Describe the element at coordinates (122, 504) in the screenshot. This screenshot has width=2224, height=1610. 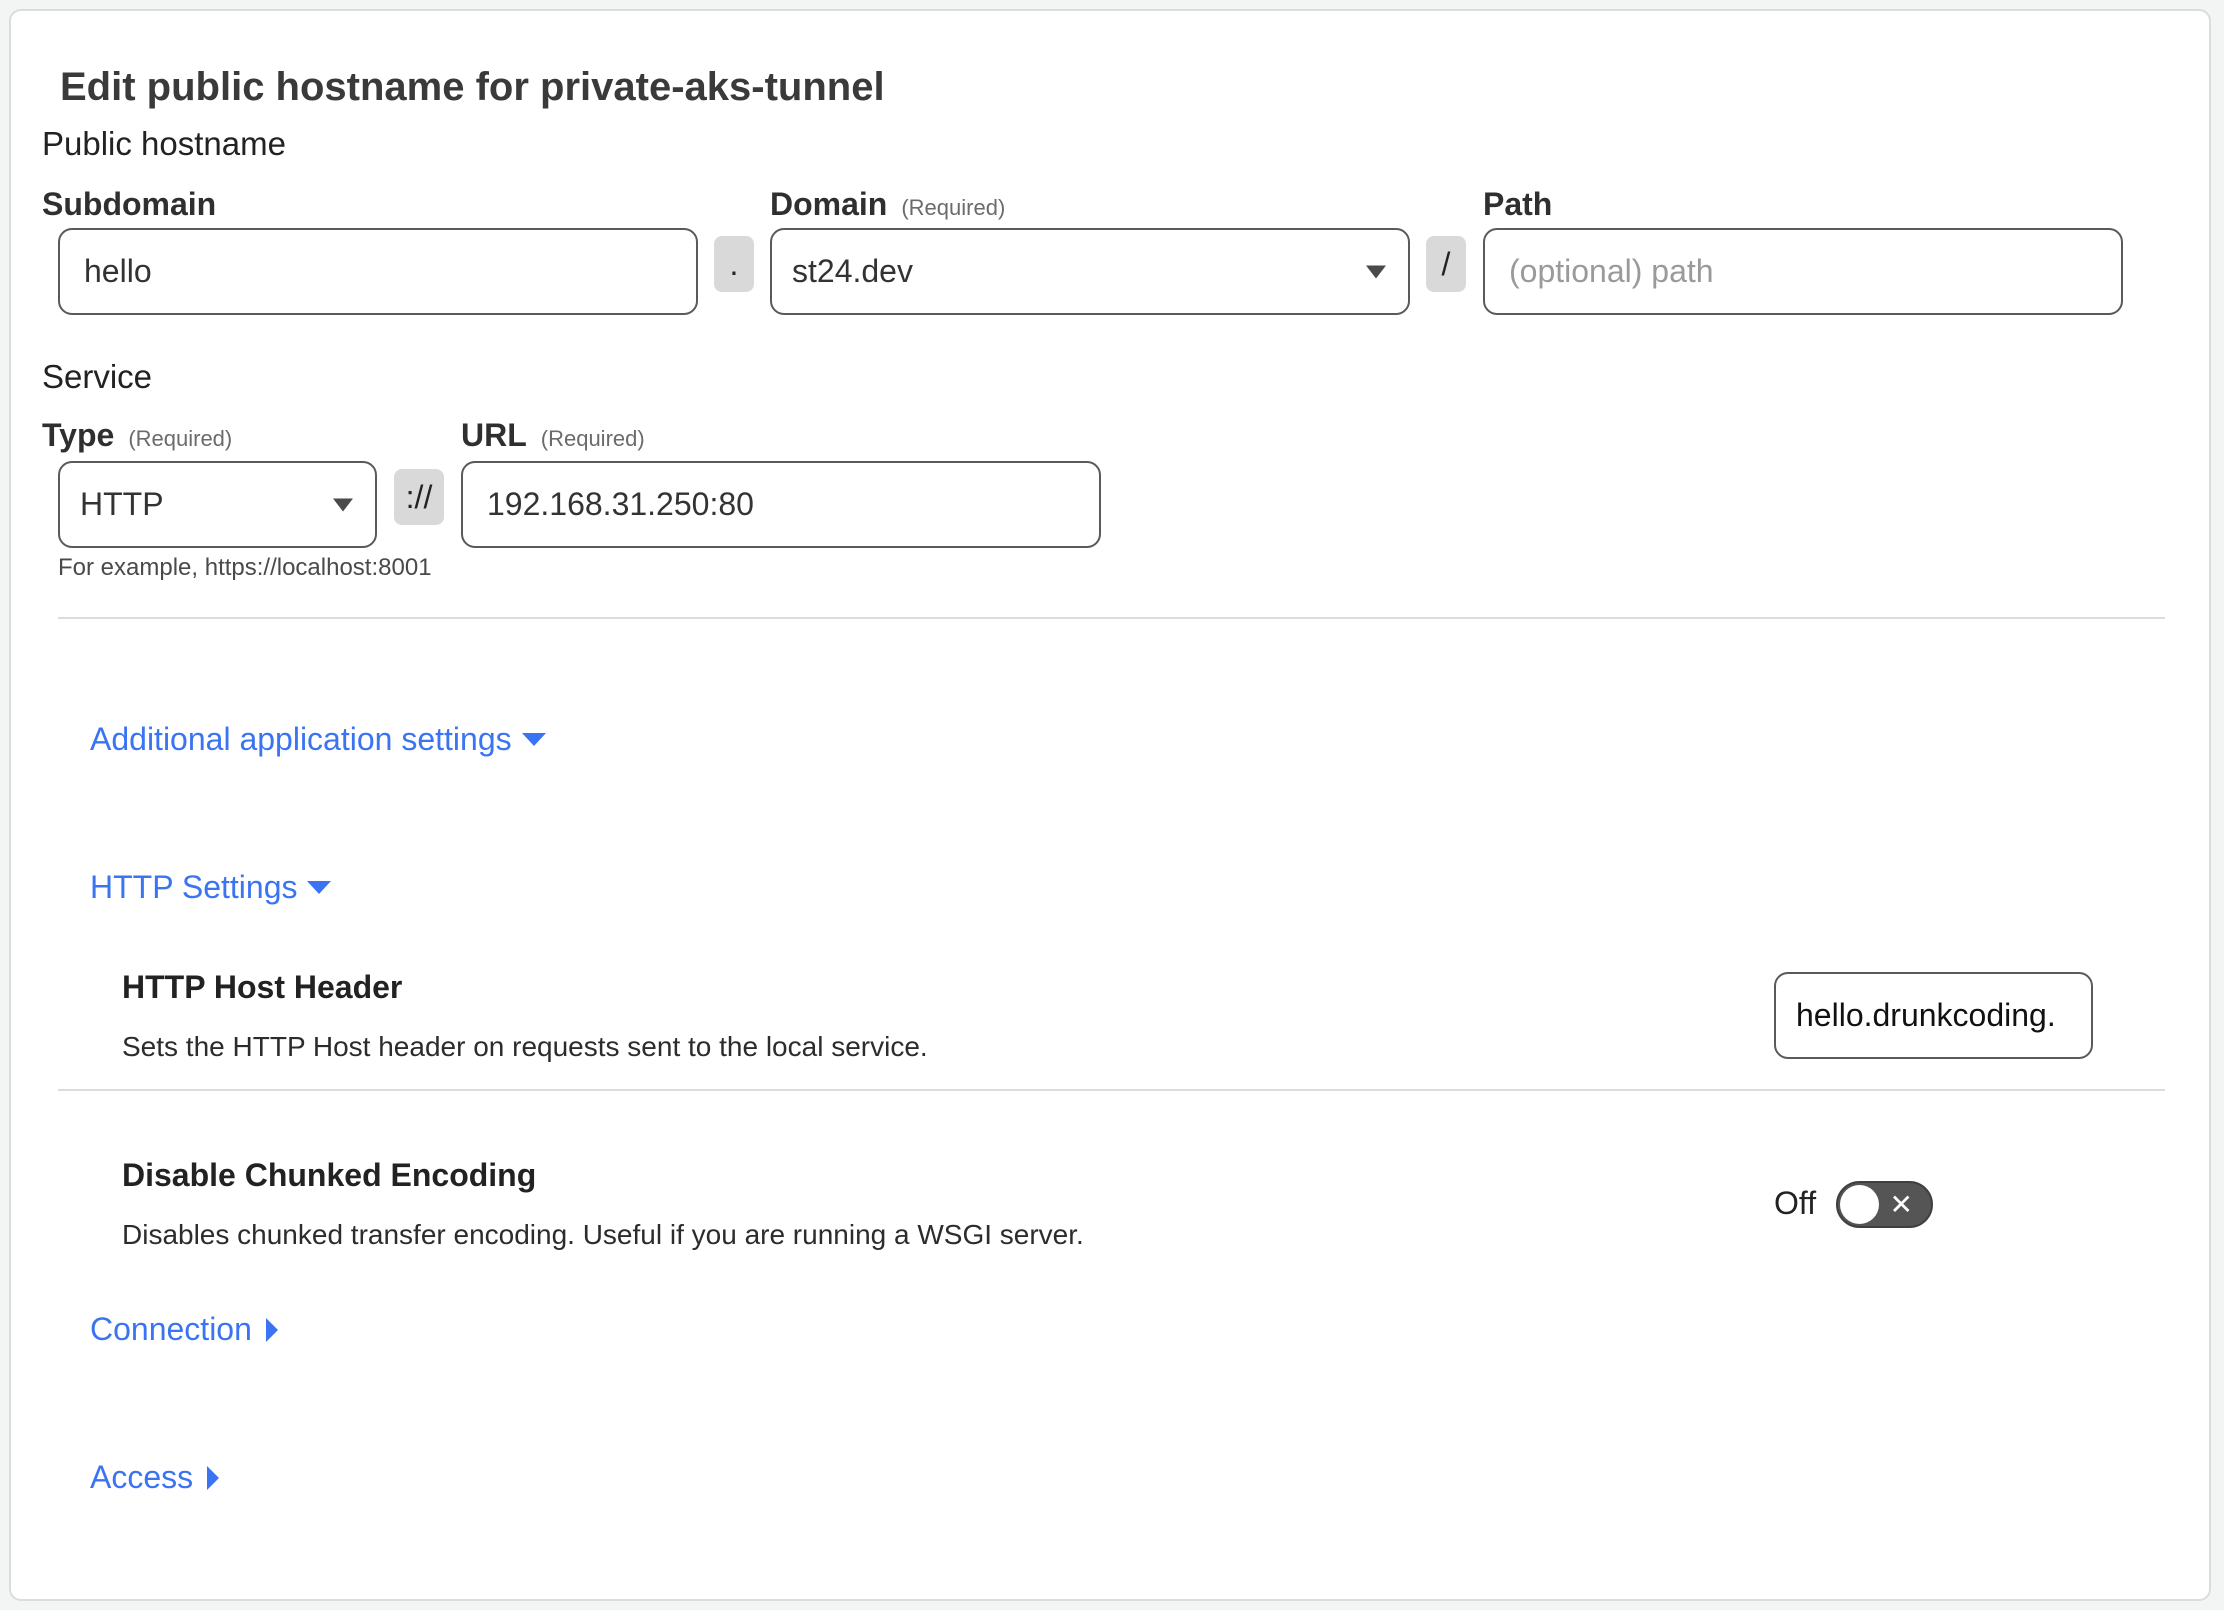
I see `type-select-value: HTTP` at that location.